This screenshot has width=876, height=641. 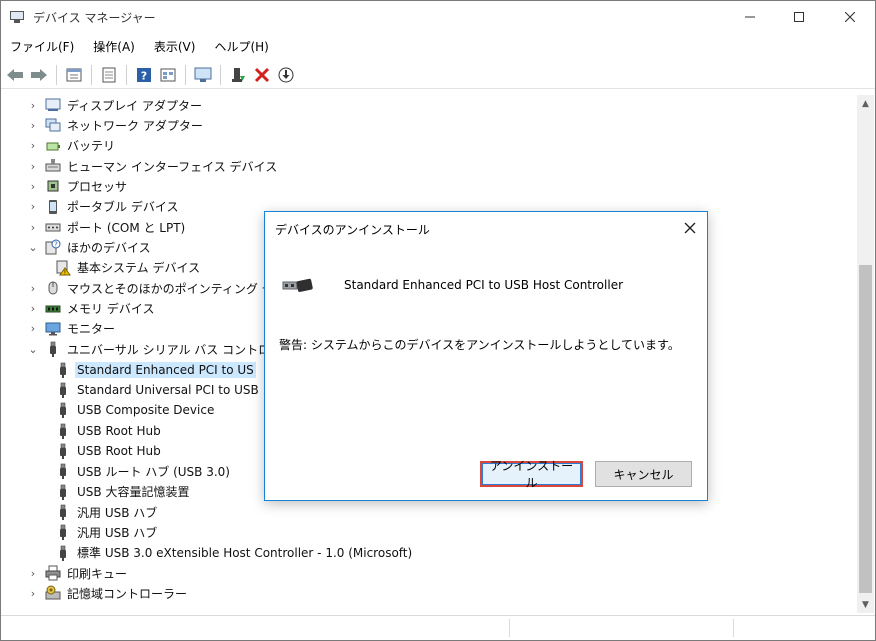 I want to click on dialog-close-button, so click(x=690, y=228).